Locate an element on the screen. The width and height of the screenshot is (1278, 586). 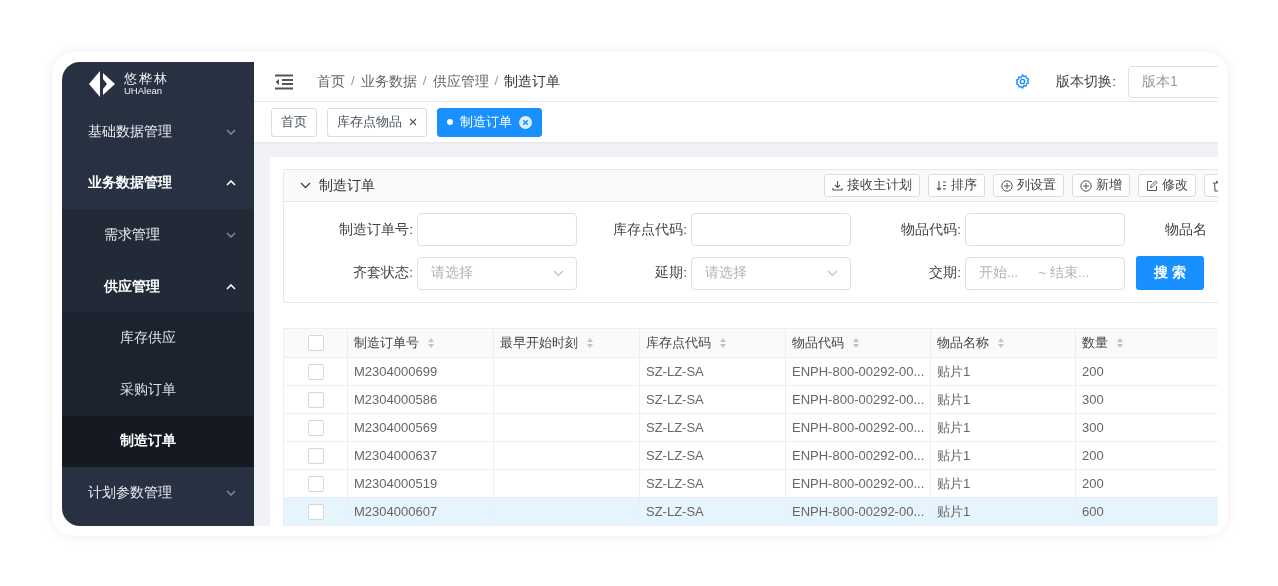
sidebar-item: 需求管理 is located at coordinates (158, 235).